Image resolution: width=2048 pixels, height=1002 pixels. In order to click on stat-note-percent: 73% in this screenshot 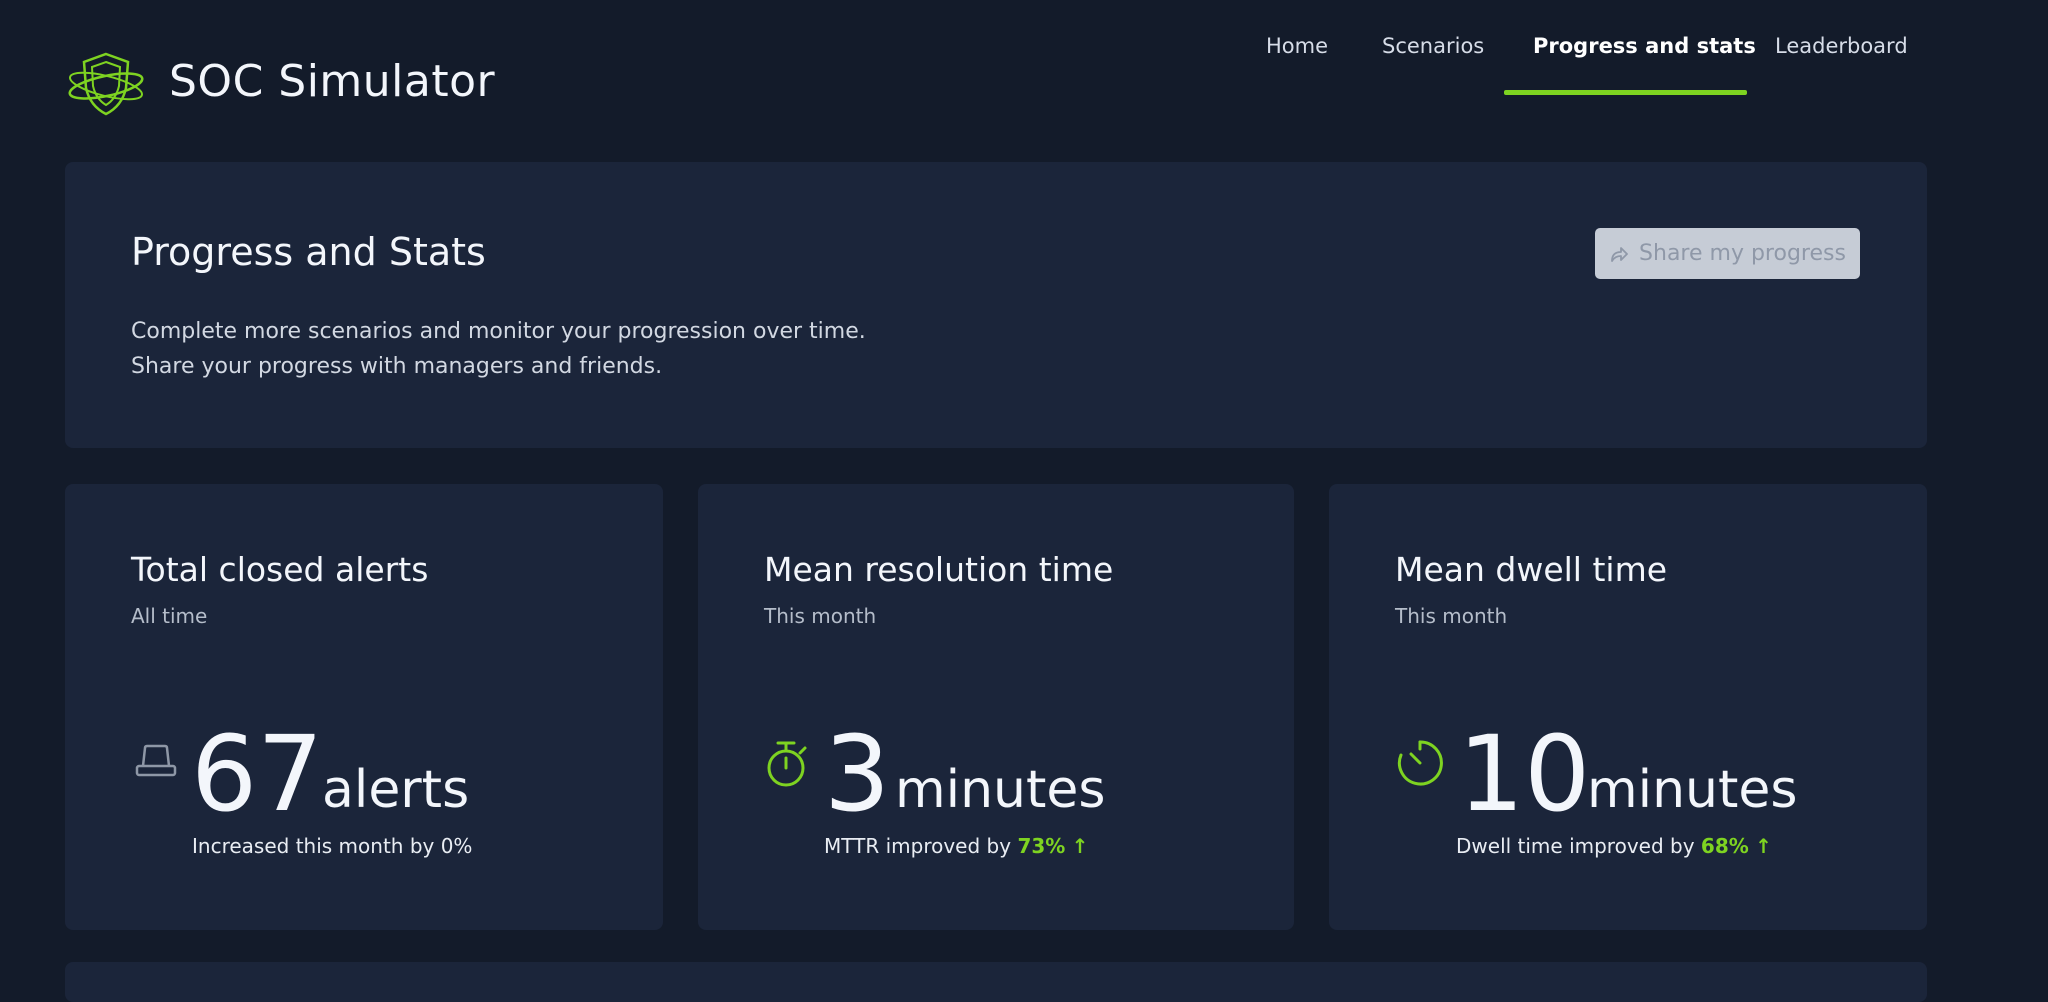, I will do `click(1041, 846)`.